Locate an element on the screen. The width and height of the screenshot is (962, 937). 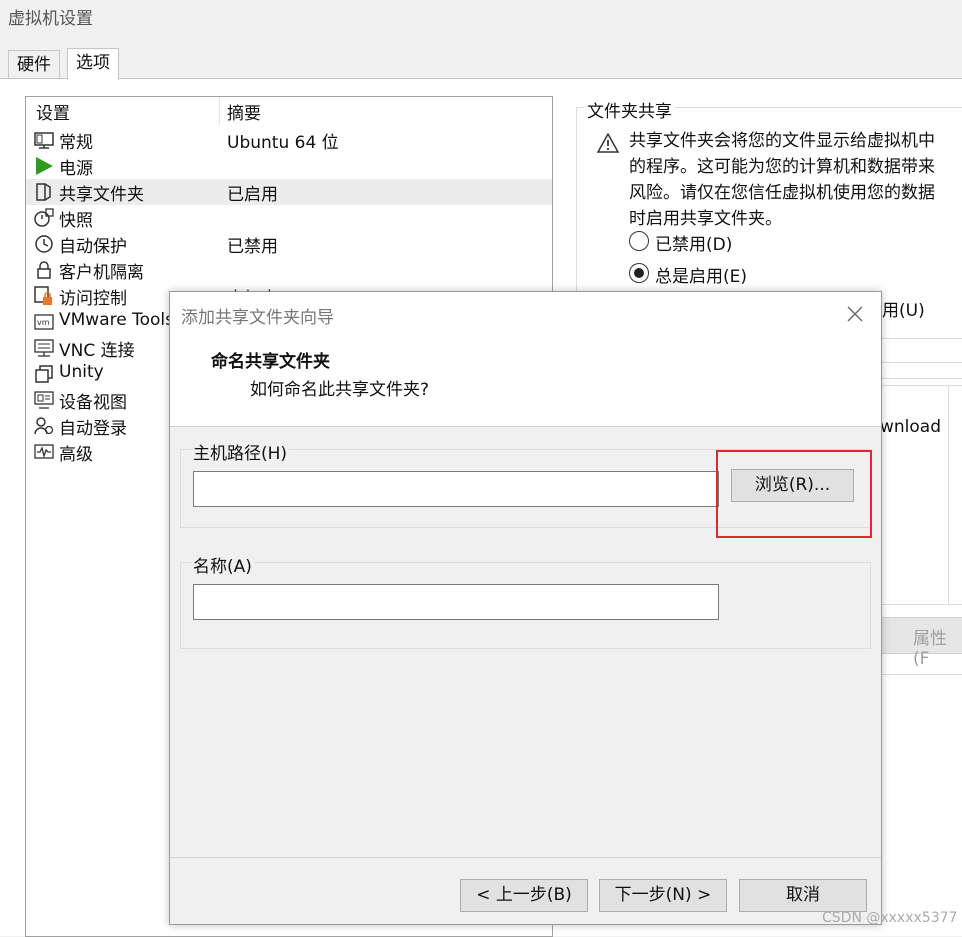
name-label: 名称(A) is located at coordinates (222, 564).